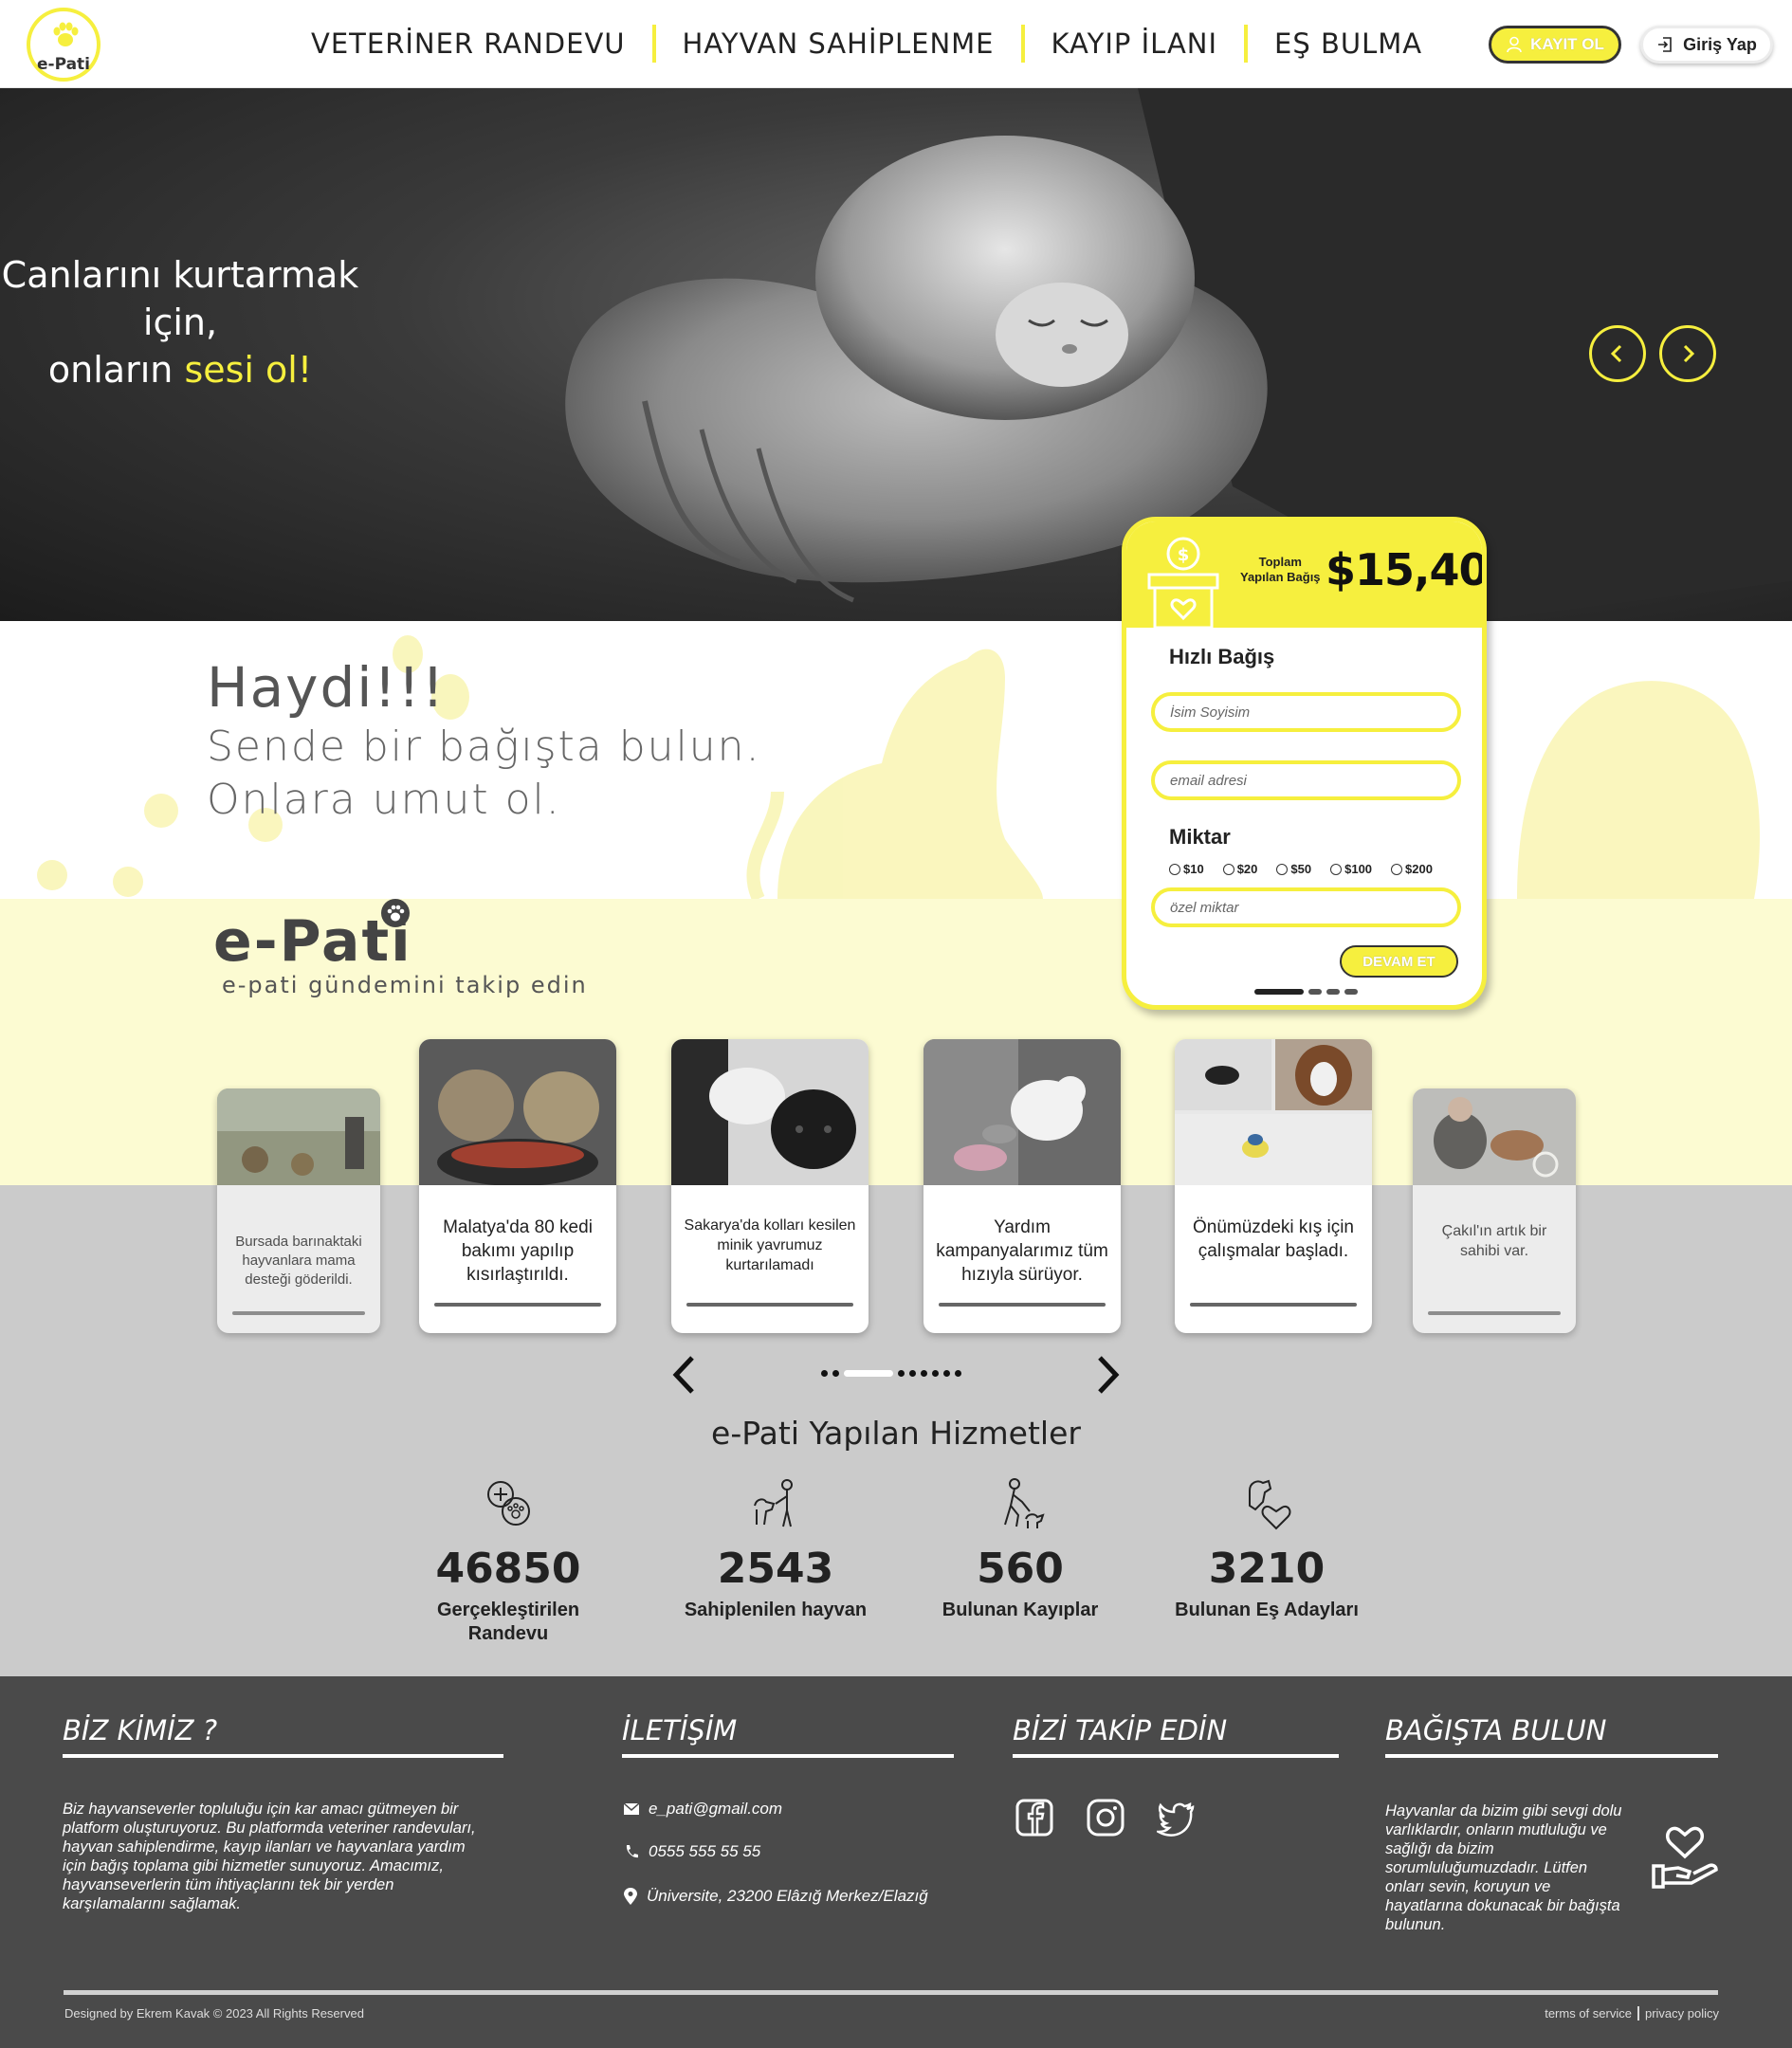 Image resolution: width=1792 pixels, height=2048 pixels. Describe the element at coordinates (384, 800) in the screenshot. I see `call-line-2: Onlara umut ol.` at that location.